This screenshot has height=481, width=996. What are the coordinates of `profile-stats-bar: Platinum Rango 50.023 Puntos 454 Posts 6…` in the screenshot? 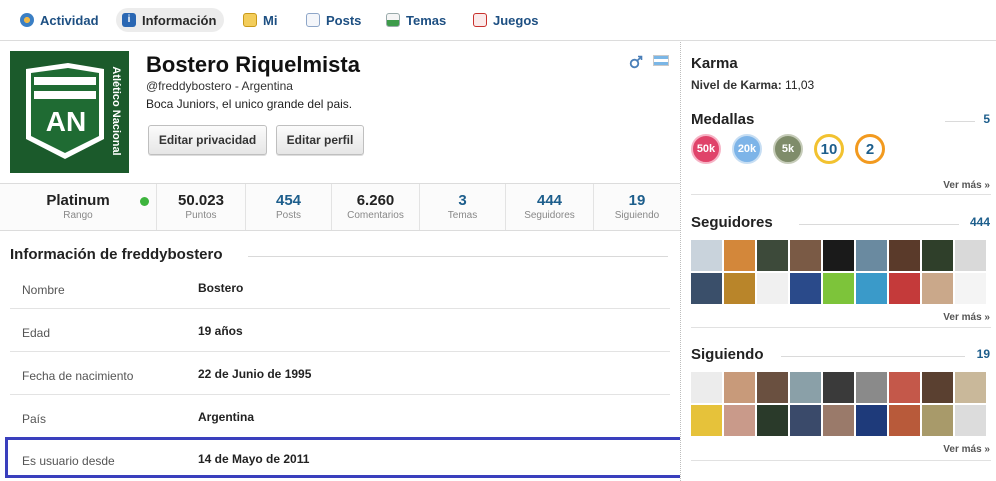 It's located at (340, 207).